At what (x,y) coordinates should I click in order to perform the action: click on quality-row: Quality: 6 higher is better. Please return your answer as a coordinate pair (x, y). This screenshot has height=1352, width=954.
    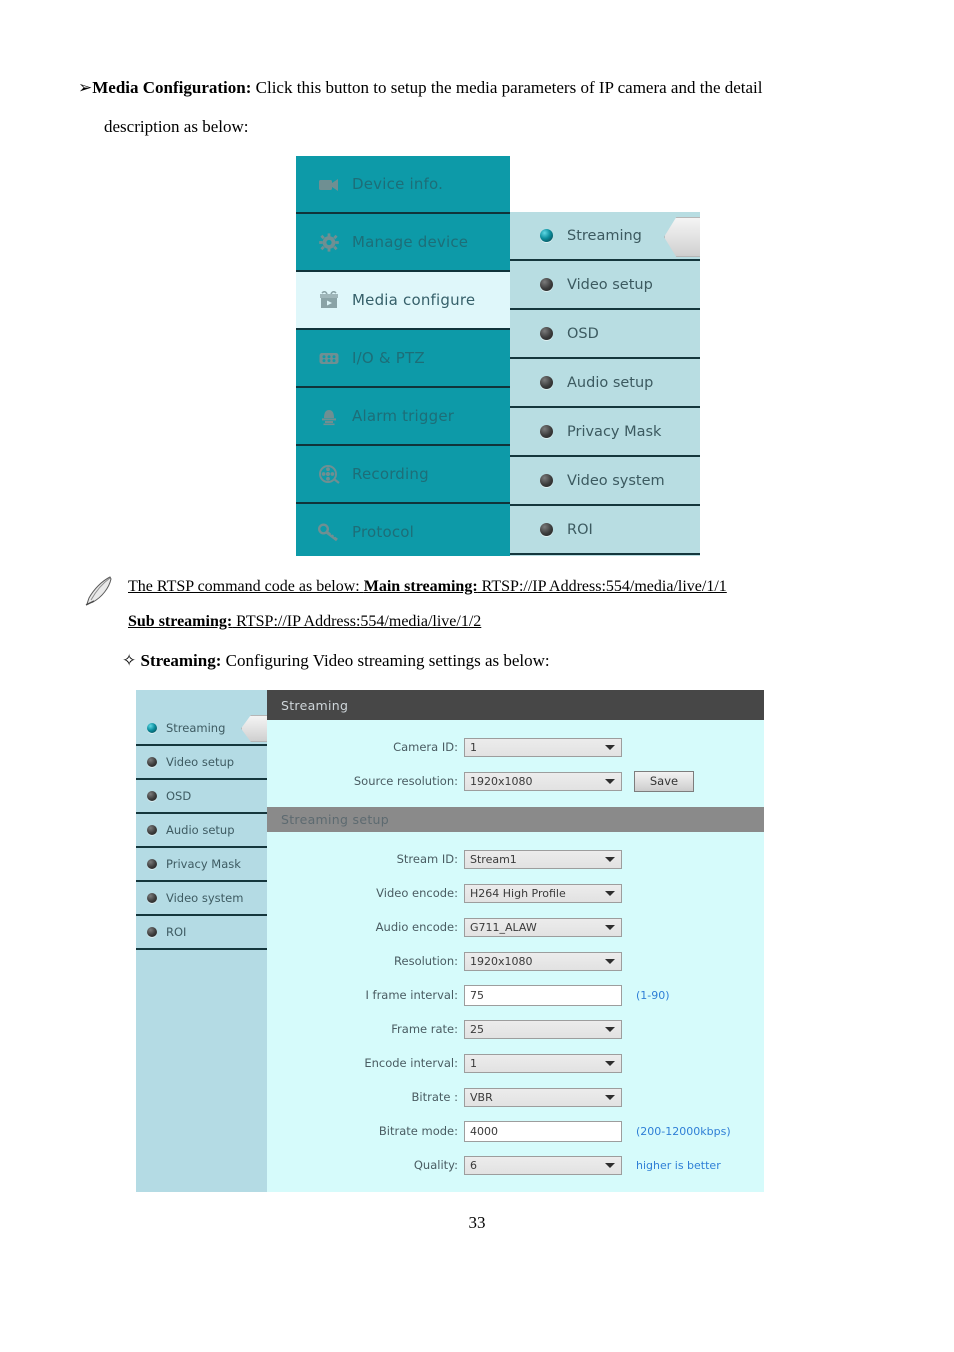
    Looking at the image, I should click on (515, 1165).